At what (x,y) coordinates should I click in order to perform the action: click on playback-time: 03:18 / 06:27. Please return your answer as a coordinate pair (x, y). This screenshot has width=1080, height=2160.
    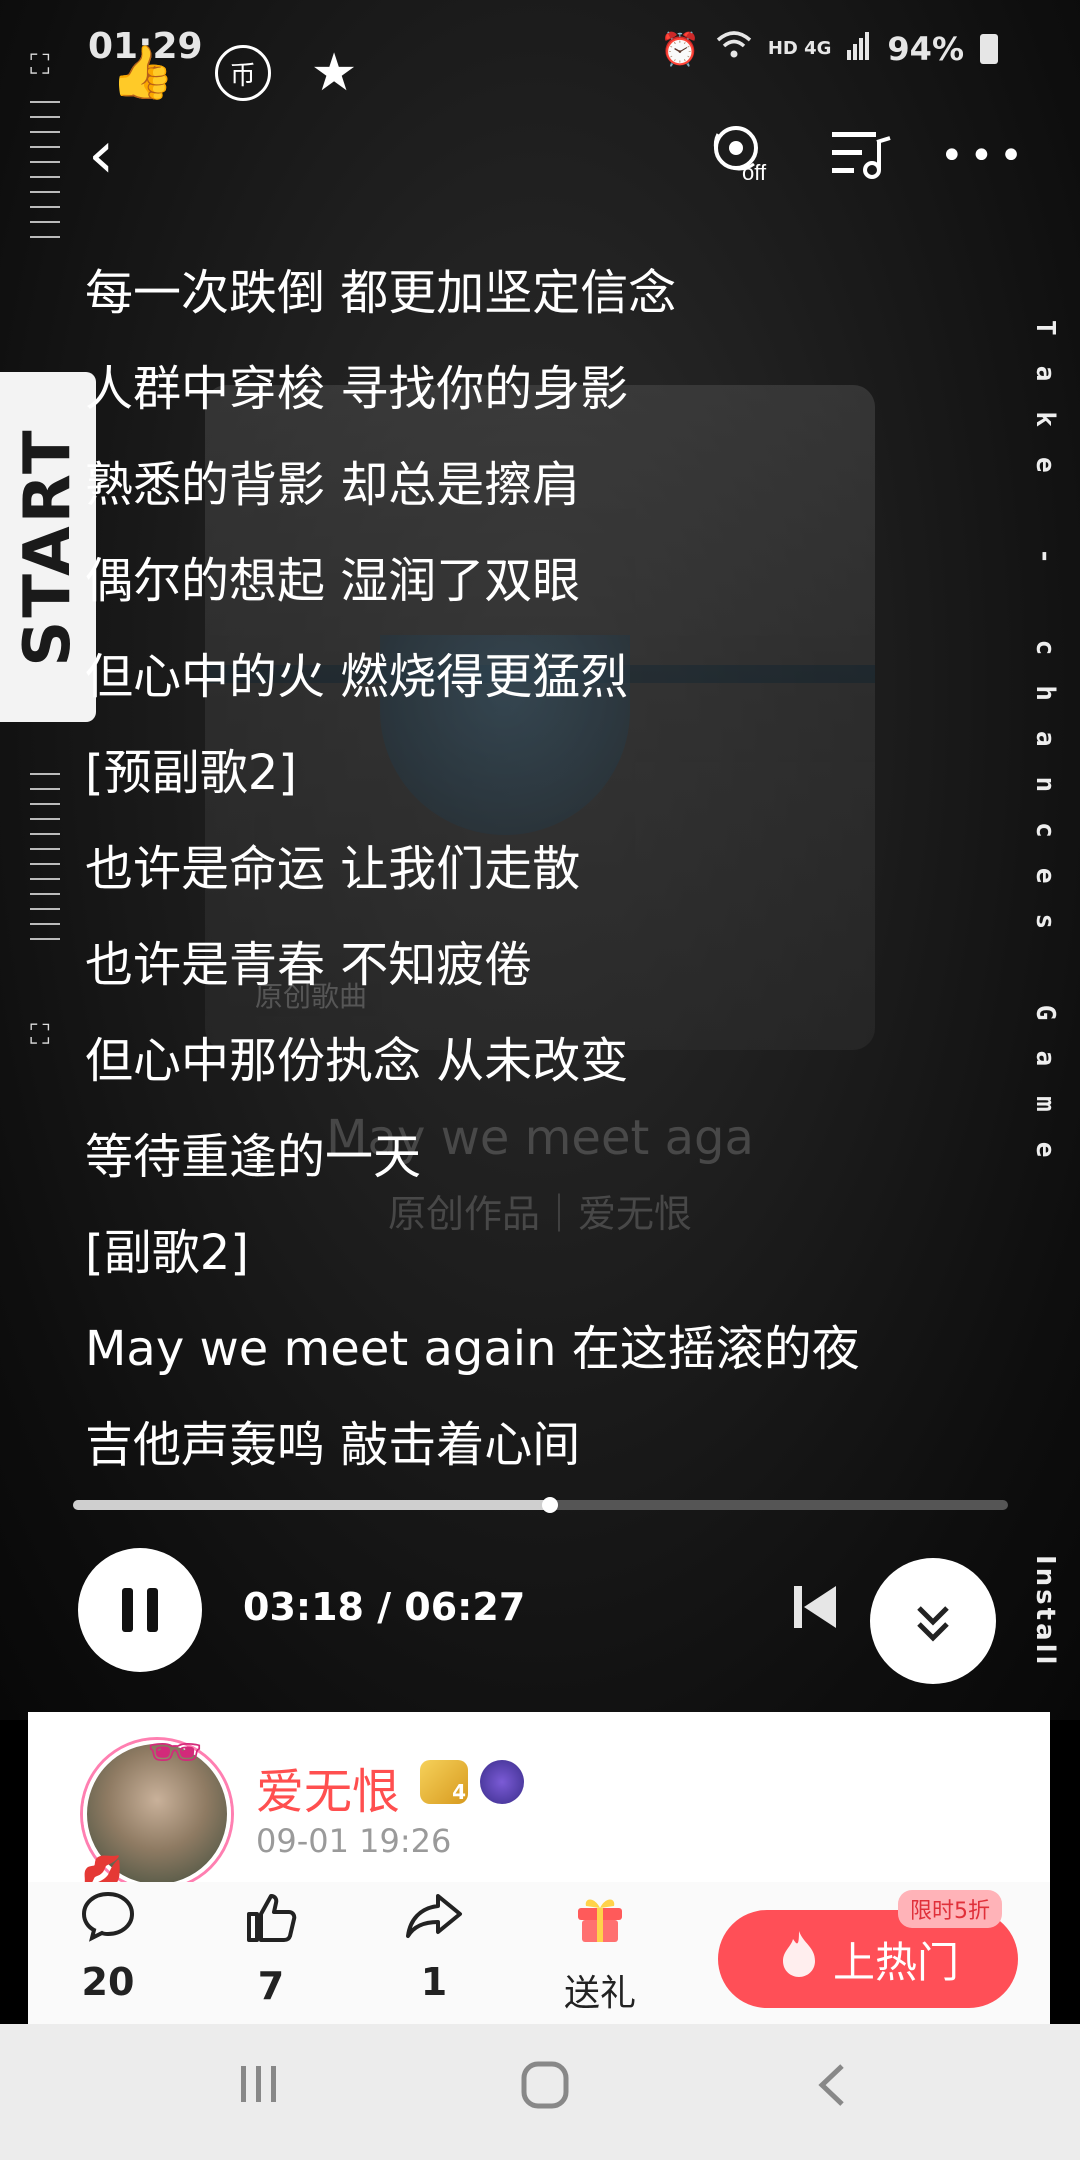
    Looking at the image, I should click on (384, 1607).